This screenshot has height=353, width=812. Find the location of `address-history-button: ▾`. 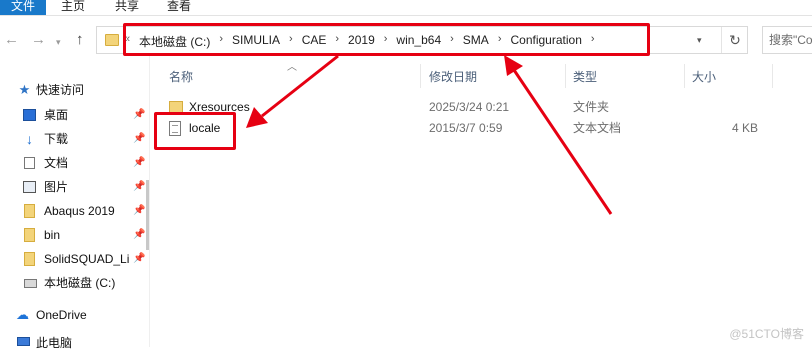

address-history-button: ▾ is located at coordinates (699, 40).